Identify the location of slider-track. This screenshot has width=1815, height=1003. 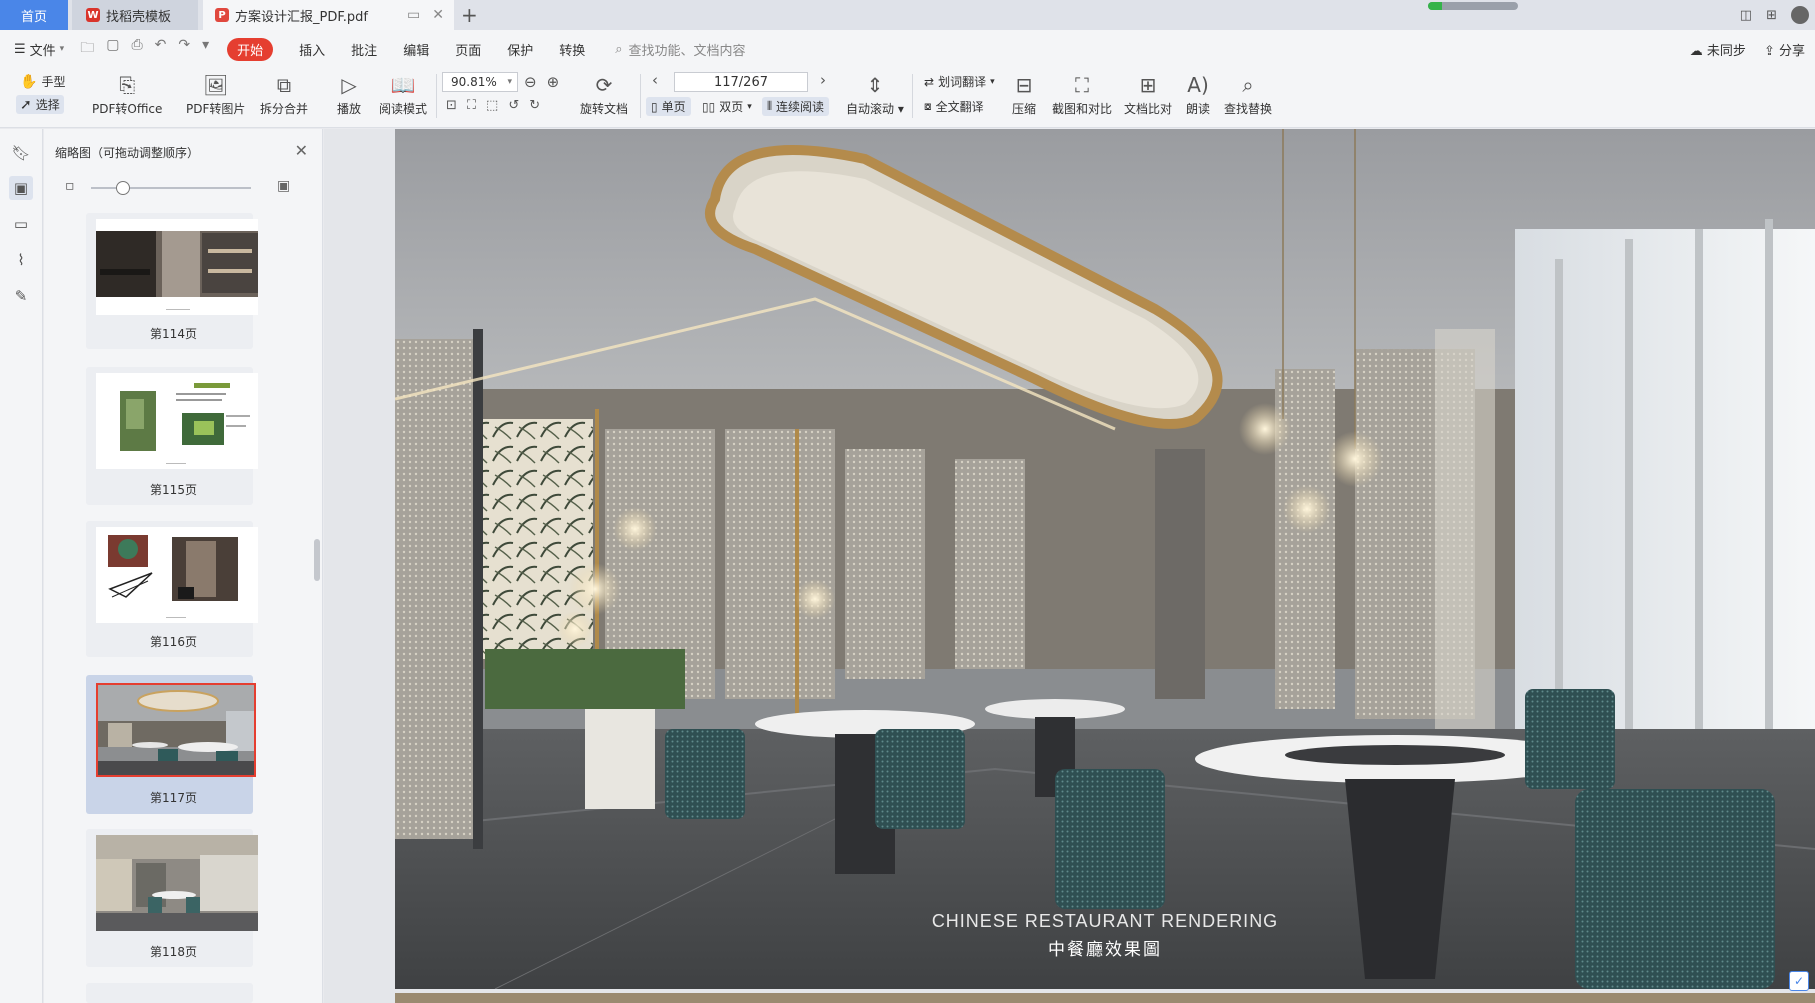
(171, 188).